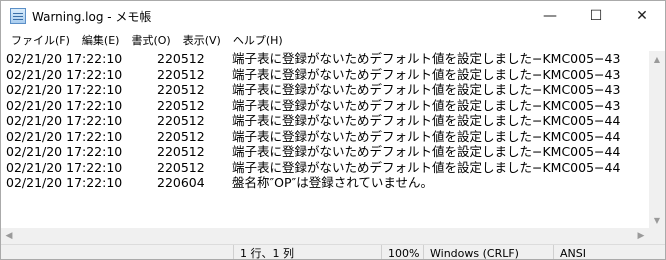 Image resolution: width=666 pixels, height=260 pixels. Describe the element at coordinates (333, 16) in the screenshot. I see `title-bar: Warning.log - メモ帳 — ☐ ✕` at that location.